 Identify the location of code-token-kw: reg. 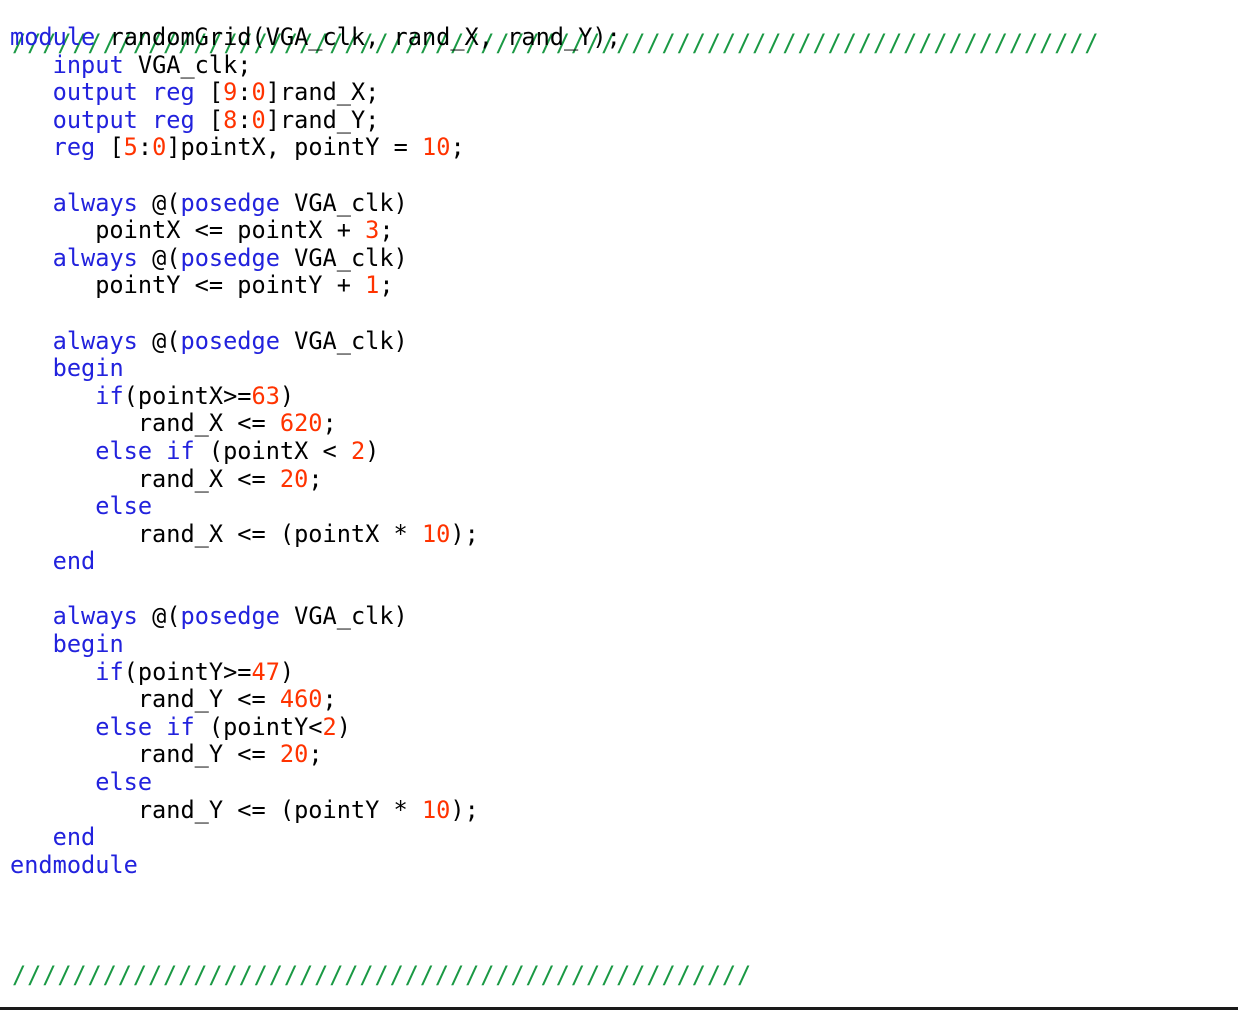
(74, 147).